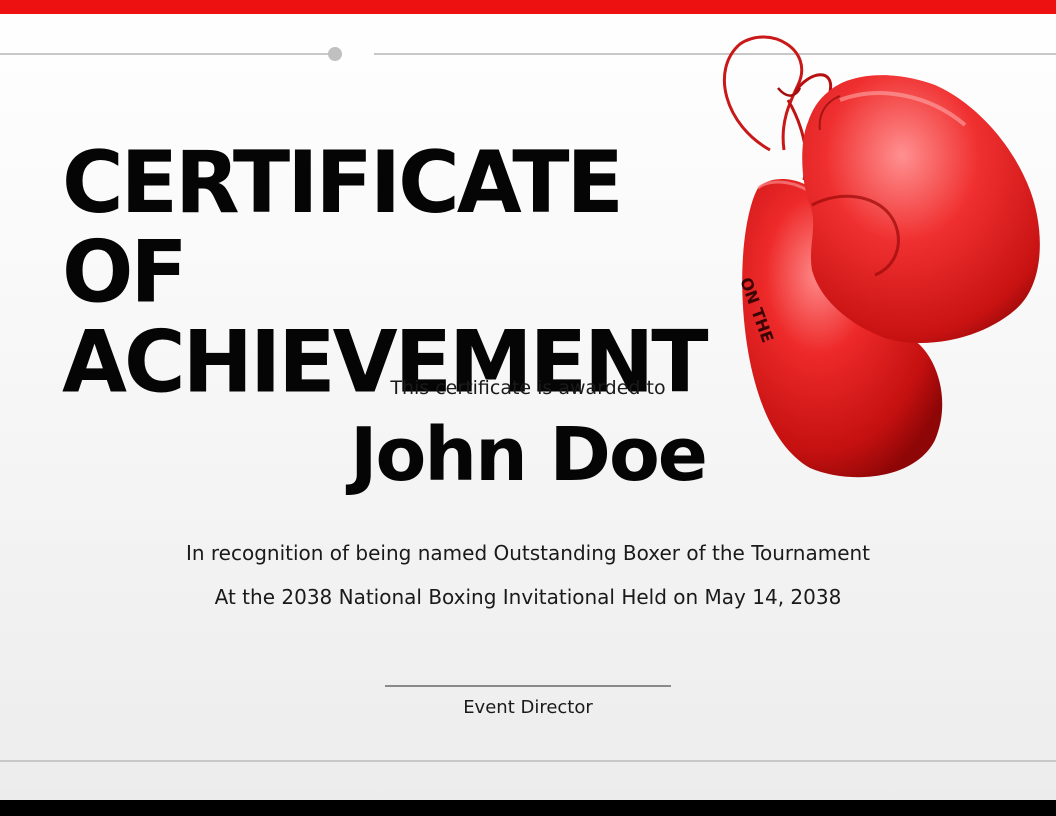  I want to click on recipient-name: John Doe, so click(529, 455).